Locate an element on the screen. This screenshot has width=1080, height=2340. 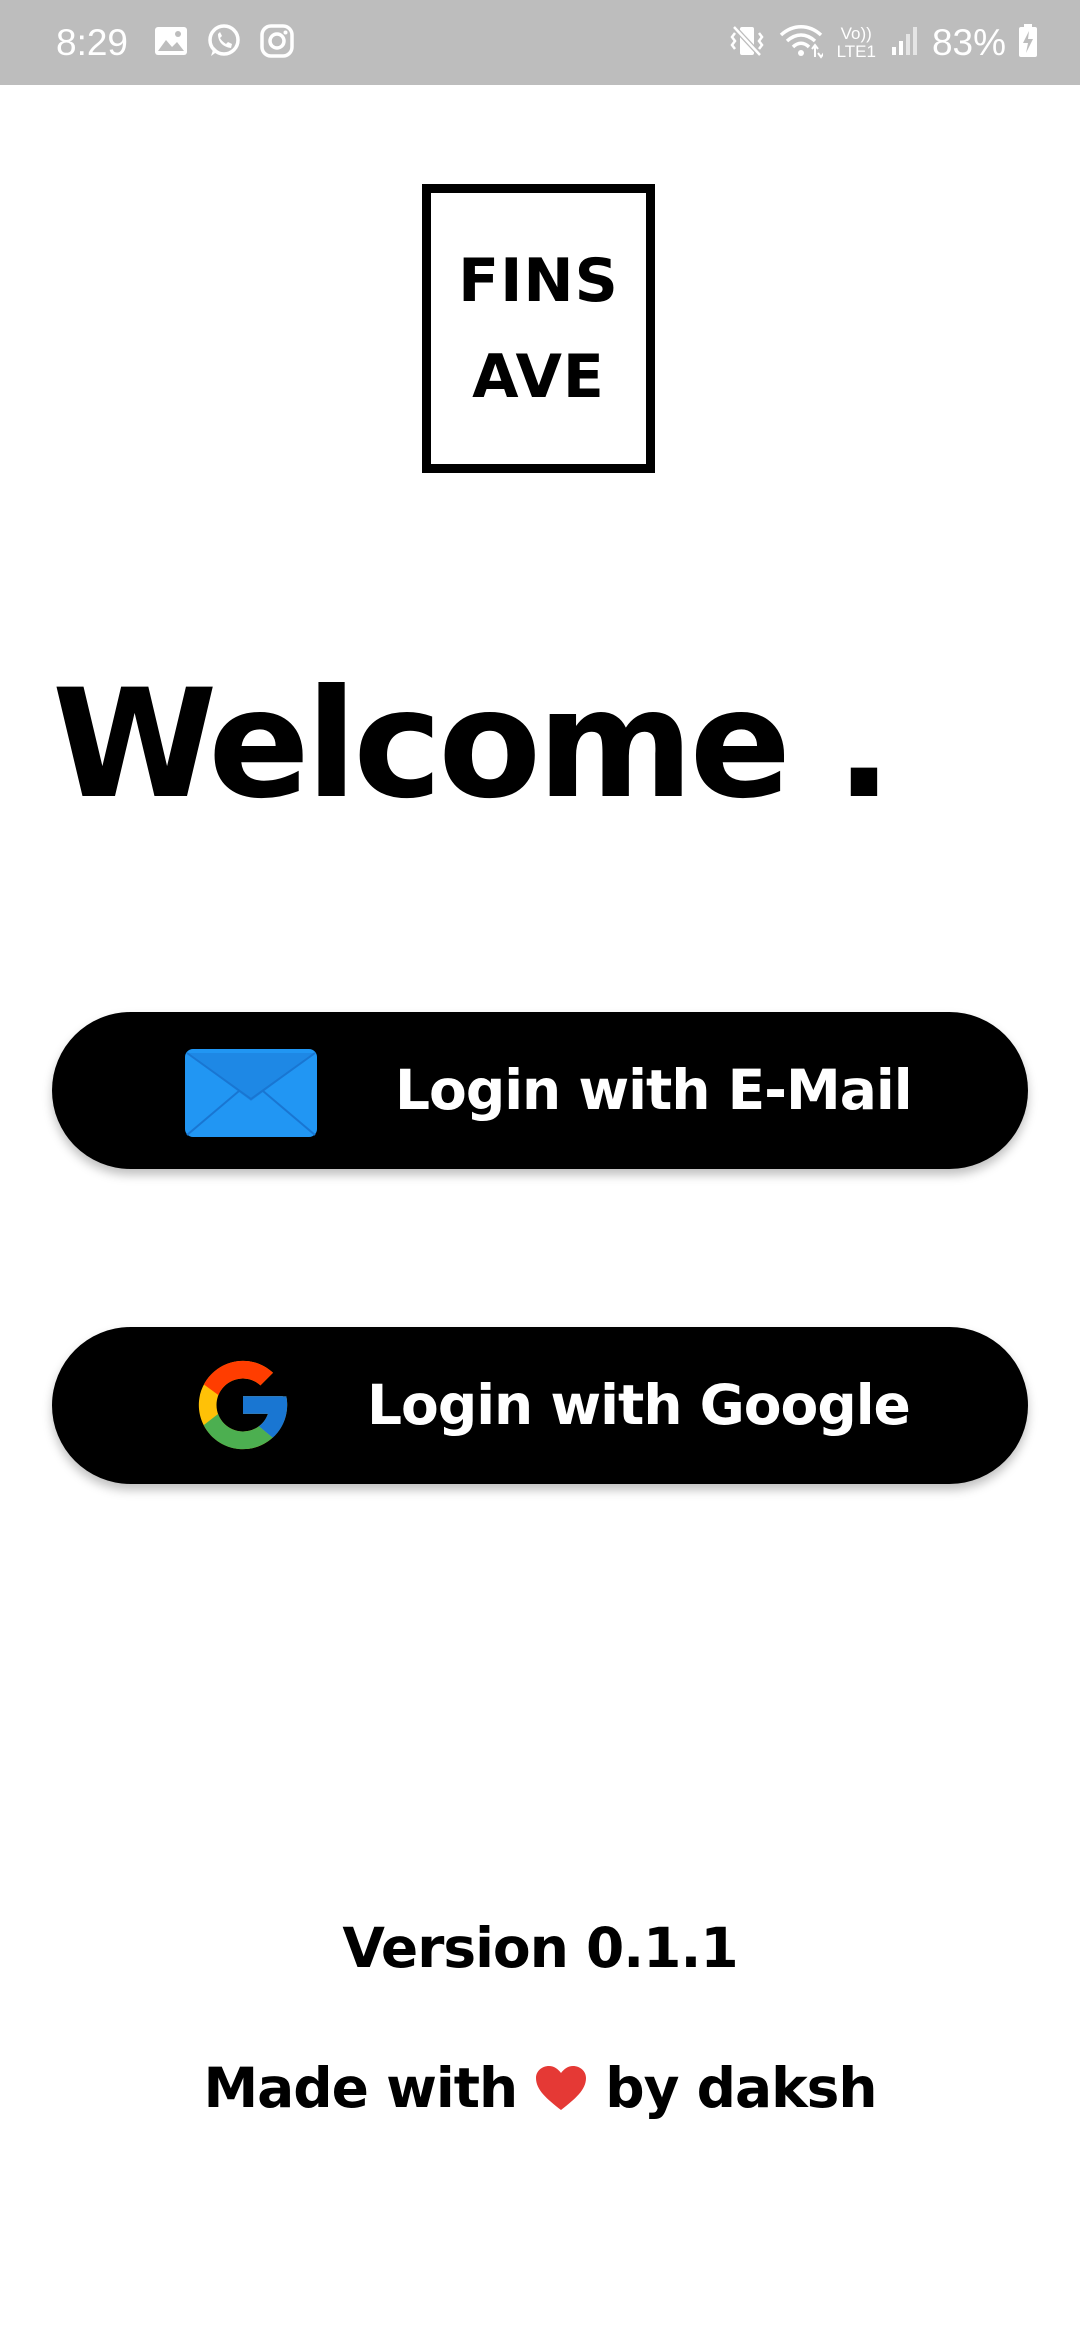
heart-icon is located at coordinates (561, 2088).